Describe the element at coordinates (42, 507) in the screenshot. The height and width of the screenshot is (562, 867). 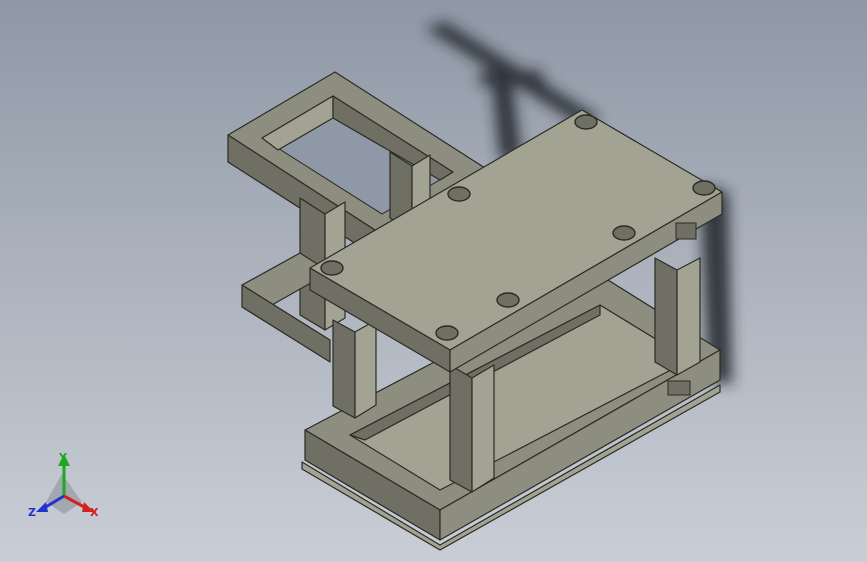
I see `triad-z-arrow` at that location.